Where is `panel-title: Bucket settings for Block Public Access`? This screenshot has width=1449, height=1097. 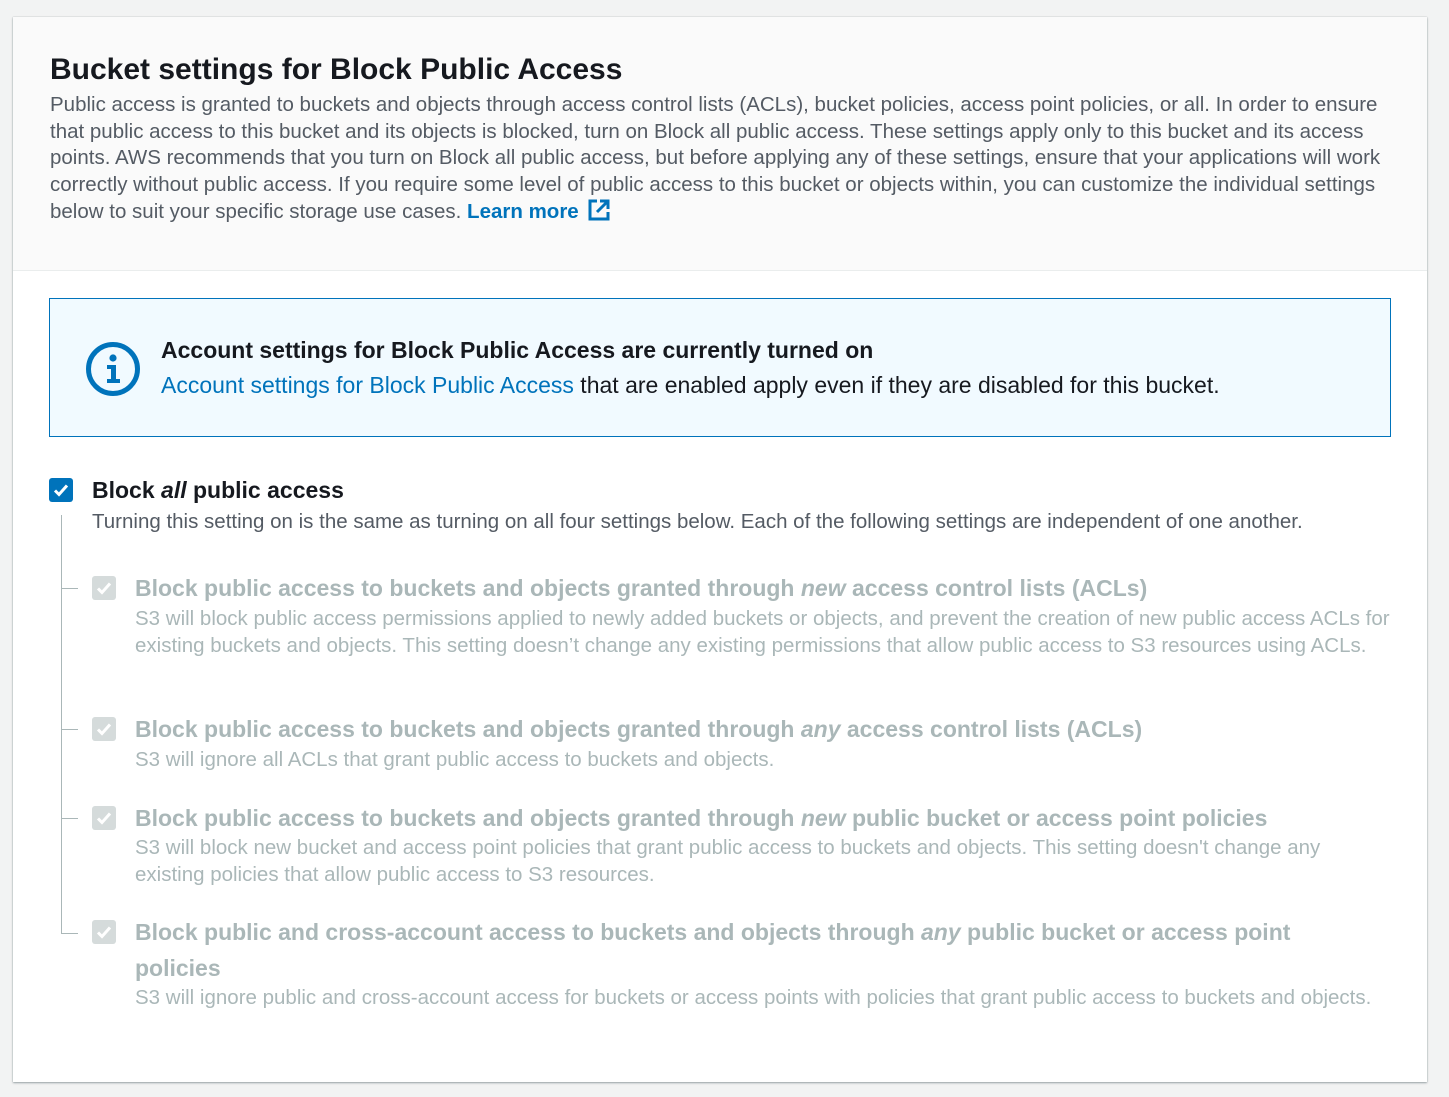
panel-title: Bucket settings for Block Public Access is located at coordinates (336, 69).